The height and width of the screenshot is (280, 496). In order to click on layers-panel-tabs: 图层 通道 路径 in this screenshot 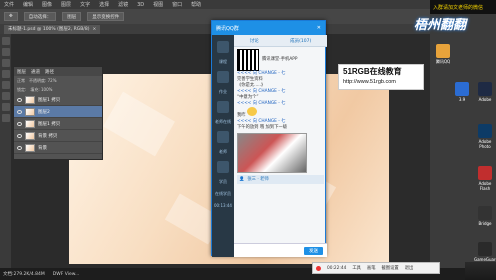, I will do `click(58, 71)`.